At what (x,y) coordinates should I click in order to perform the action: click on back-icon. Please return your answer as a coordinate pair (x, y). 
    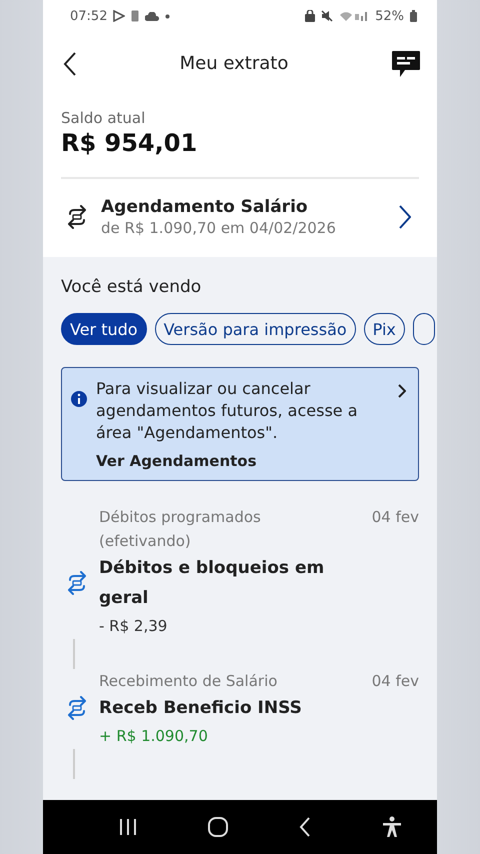
    Looking at the image, I should click on (70, 64).